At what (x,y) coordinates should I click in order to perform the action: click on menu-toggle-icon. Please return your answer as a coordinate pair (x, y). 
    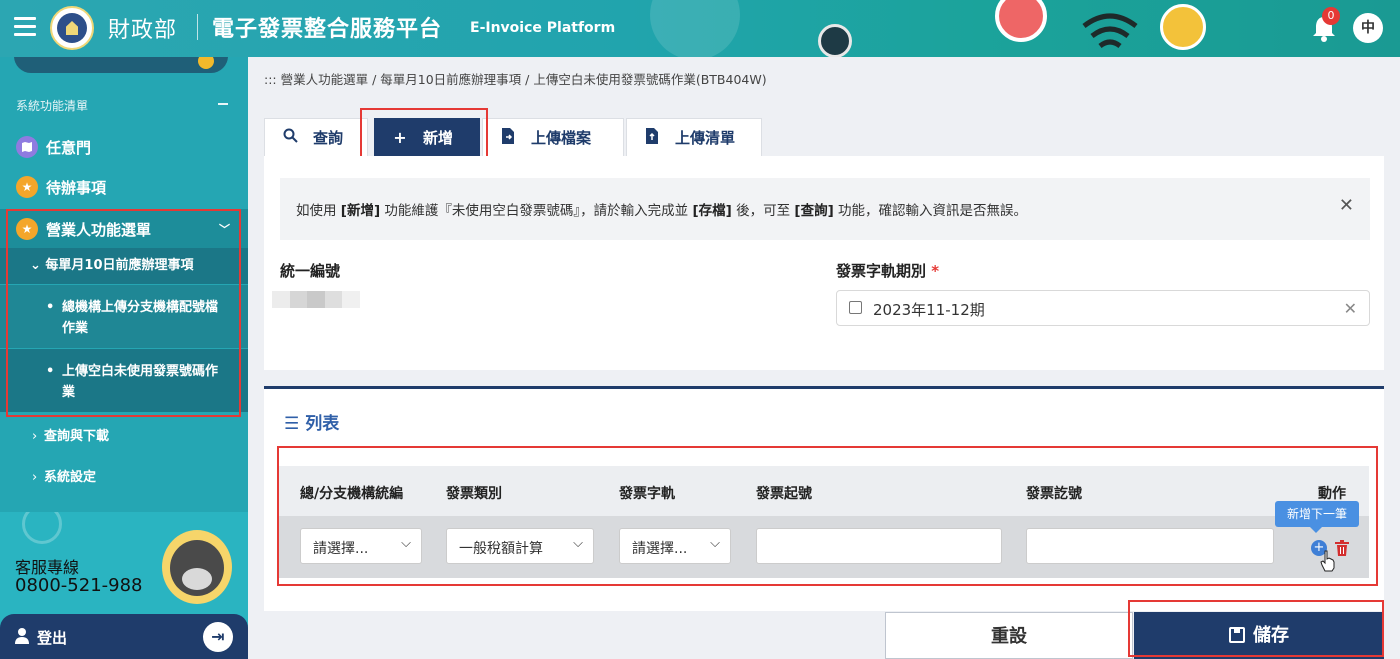
    Looking at the image, I should click on (25, 27).